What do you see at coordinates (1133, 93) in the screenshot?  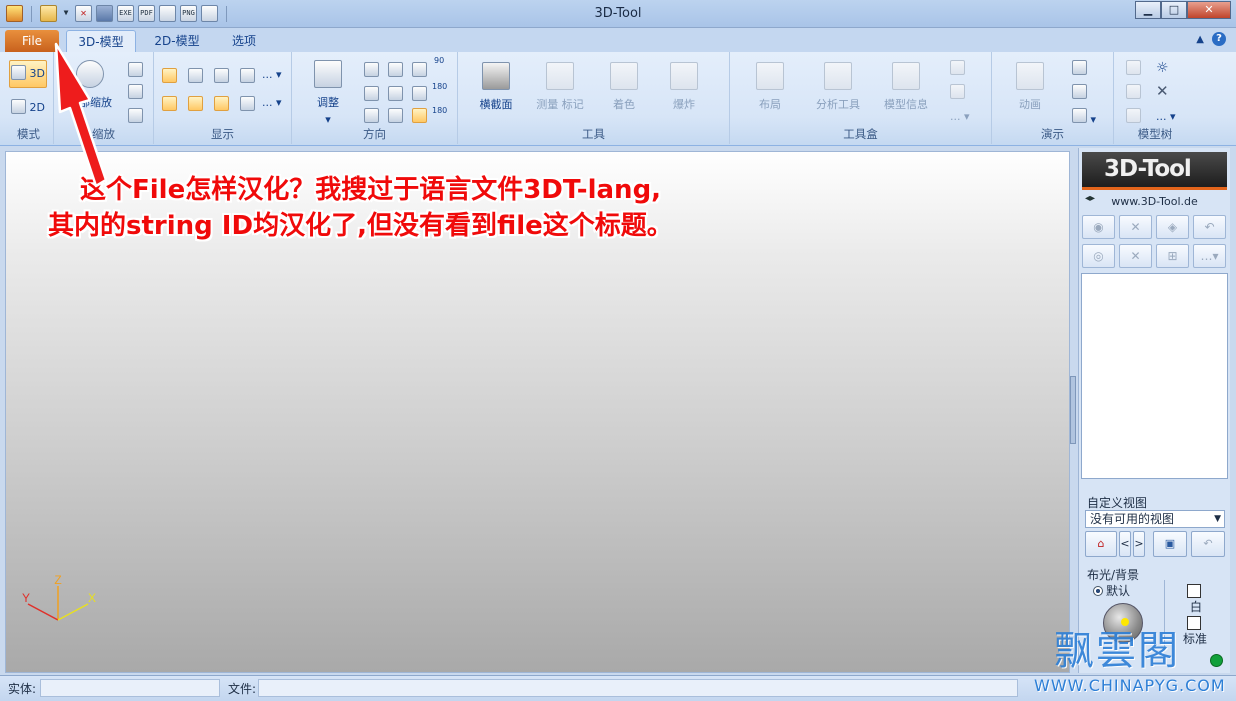 I see `tree-item-2-button` at bounding box center [1133, 93].